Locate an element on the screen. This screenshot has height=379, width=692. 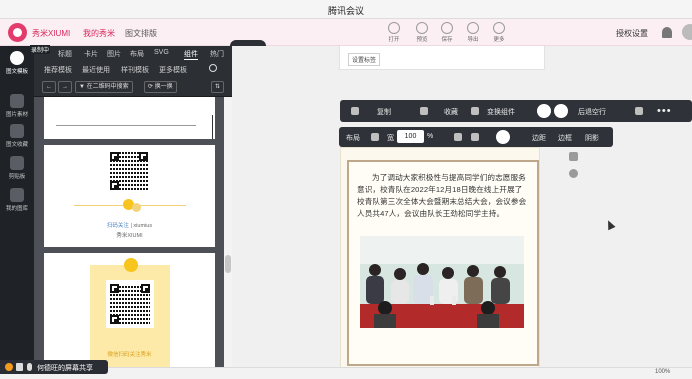
folder-icon is located at coordinates (394, 28).